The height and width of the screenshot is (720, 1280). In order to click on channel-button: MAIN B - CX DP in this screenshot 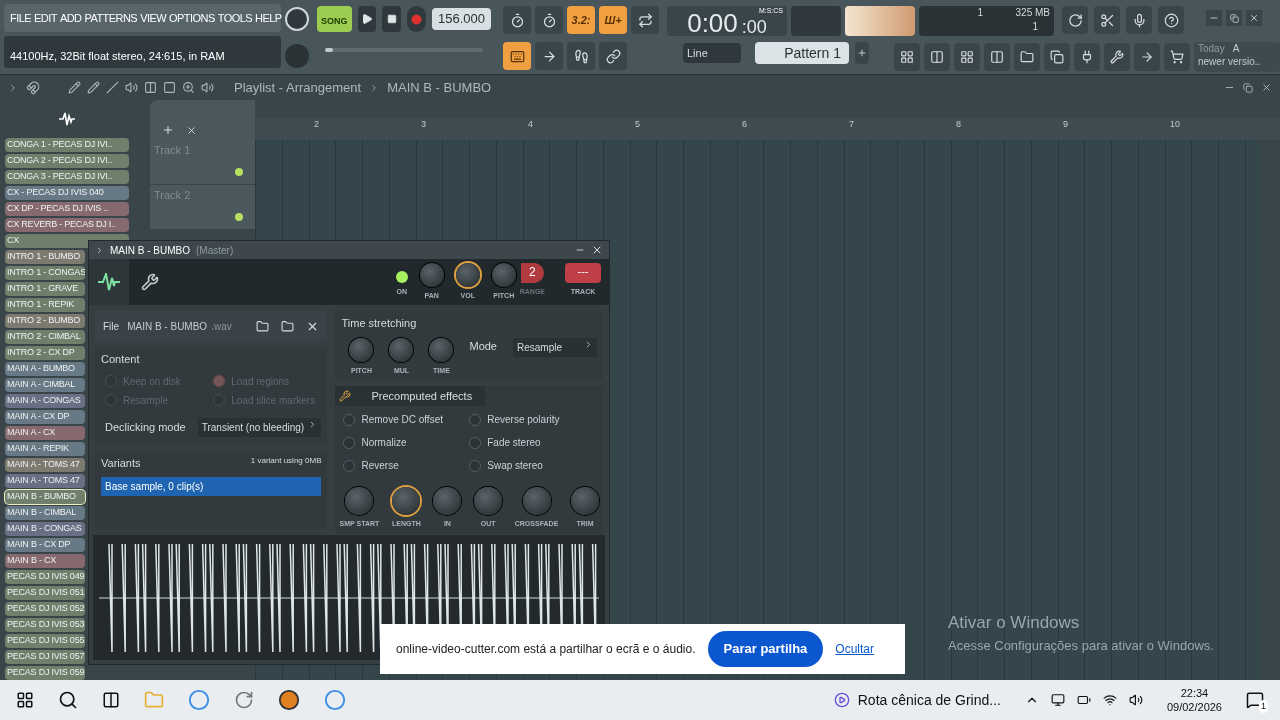, I will do `click(45, 545)`.